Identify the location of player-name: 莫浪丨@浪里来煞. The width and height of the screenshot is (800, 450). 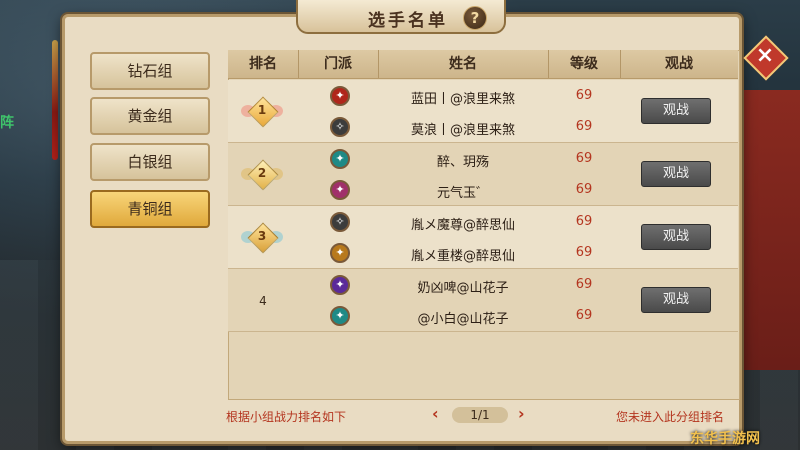
(462, 130).